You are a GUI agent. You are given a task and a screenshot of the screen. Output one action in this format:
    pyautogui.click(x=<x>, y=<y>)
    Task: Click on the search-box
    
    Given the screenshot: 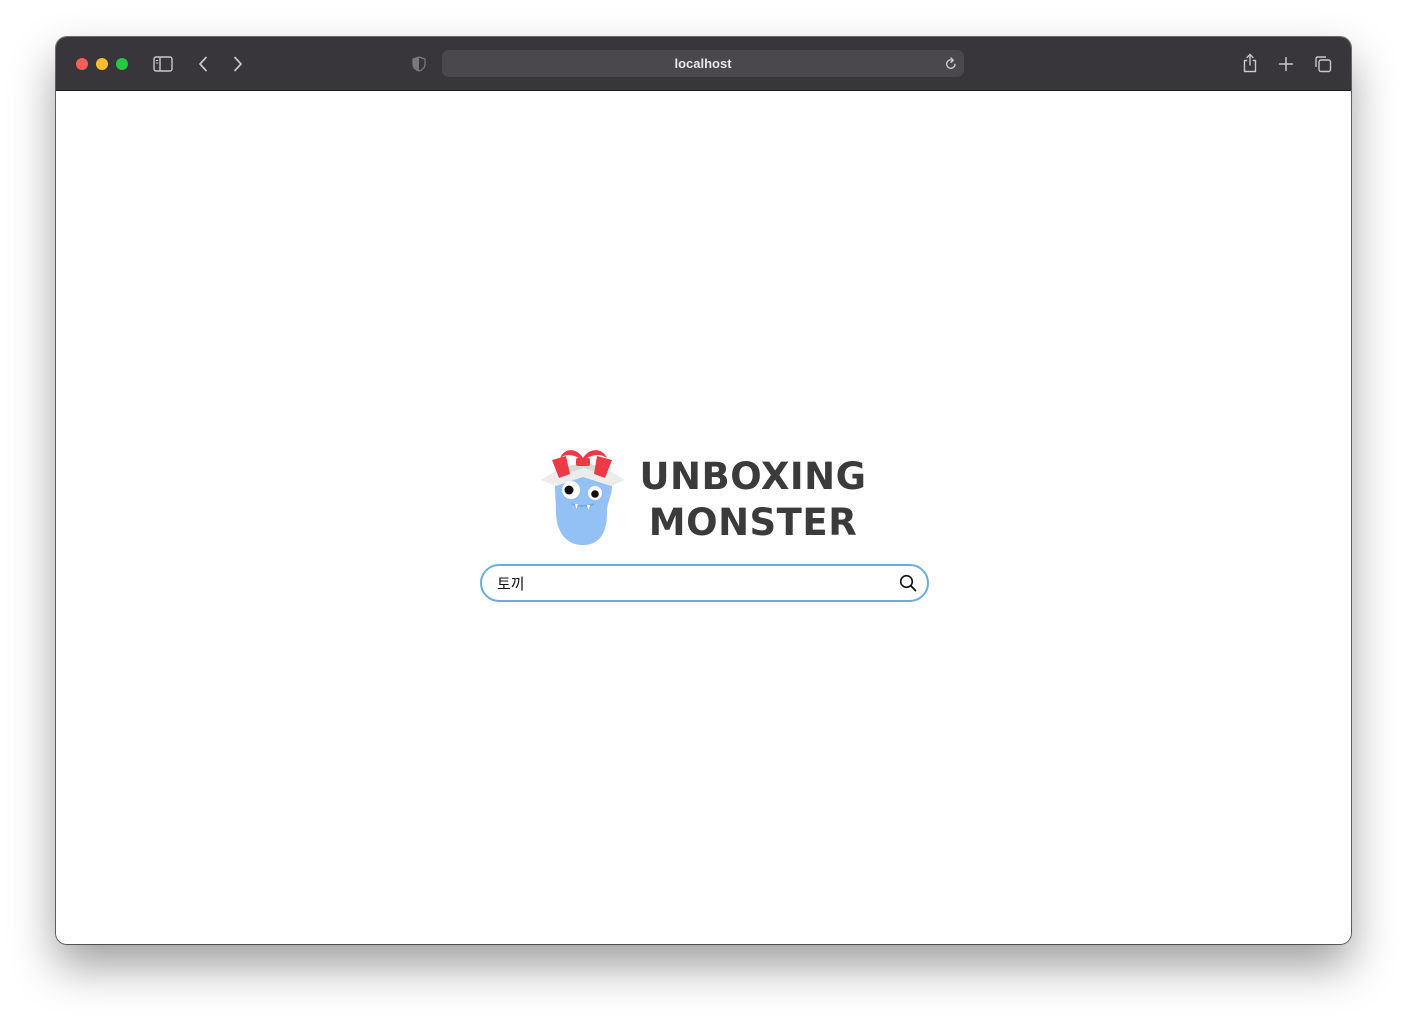 What is the action you would take?
    pyautogui.click(x=704, y=583)
    